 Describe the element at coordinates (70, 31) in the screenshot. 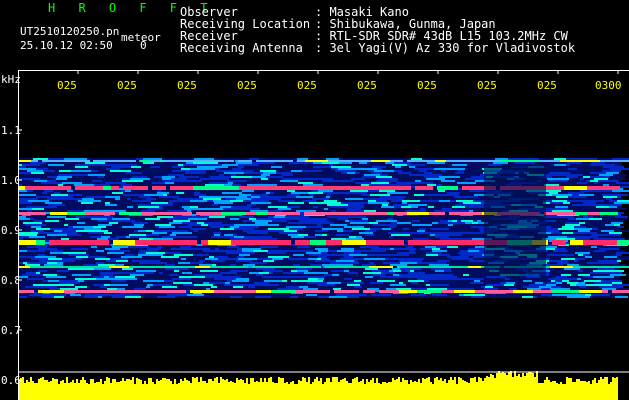

I see `filename-label: UT2510120250.pn` at that location.